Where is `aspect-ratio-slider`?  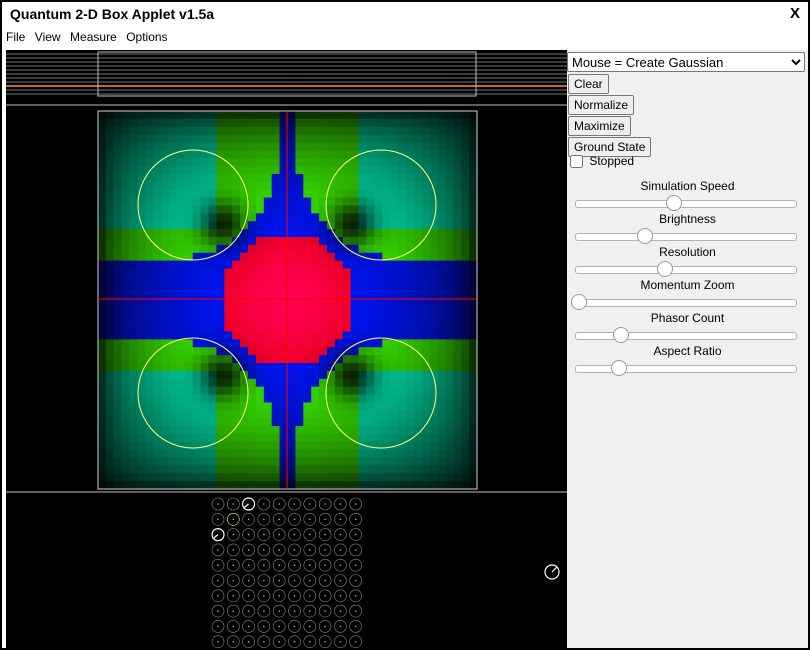 aspect-ratio-slider is located at coordinates (686, 368).